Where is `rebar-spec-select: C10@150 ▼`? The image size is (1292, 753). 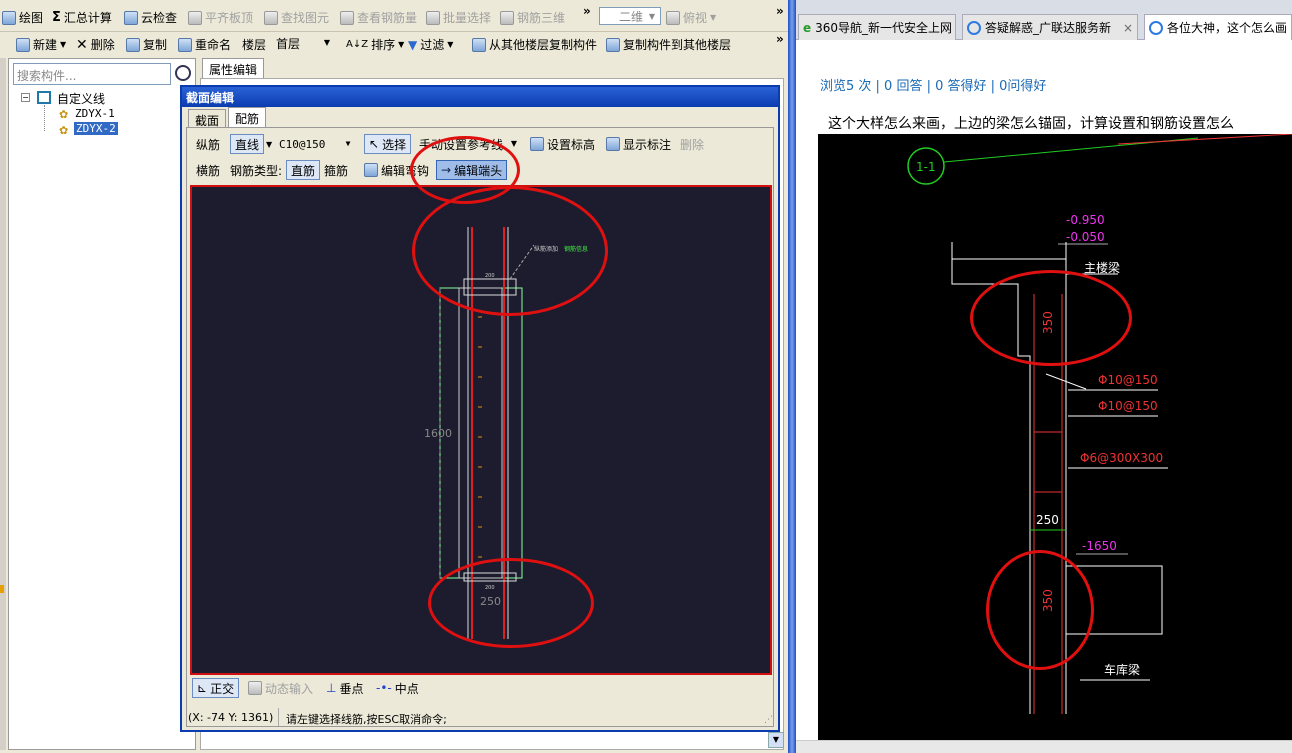 rebar-spec-select: C10@150 ▼ is located at coordinates (316, 144).